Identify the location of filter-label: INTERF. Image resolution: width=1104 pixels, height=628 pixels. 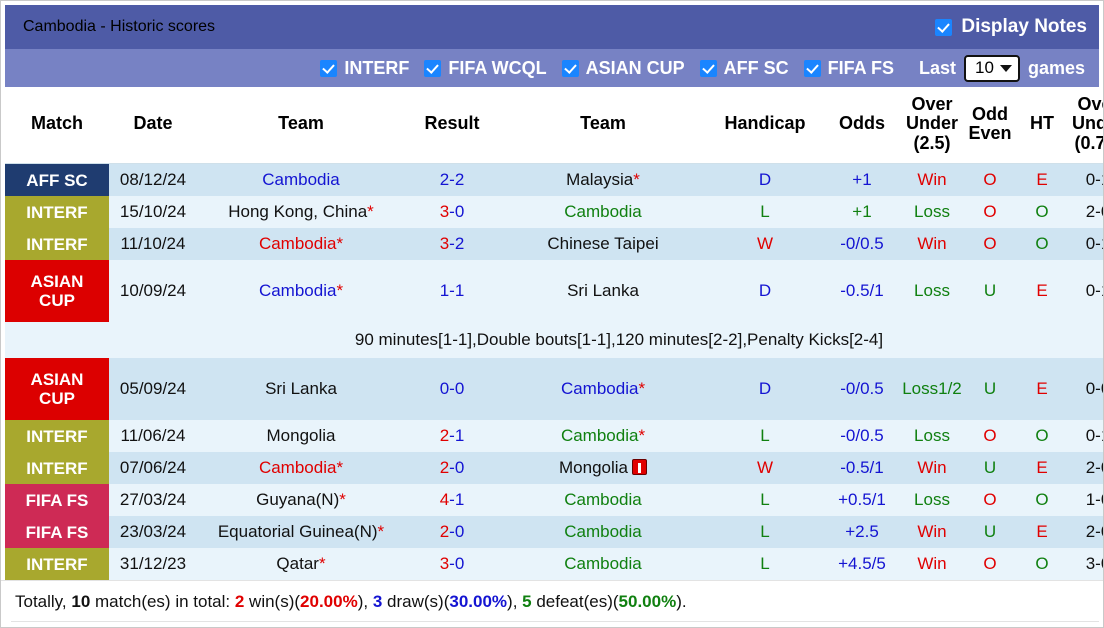
(377, 67).